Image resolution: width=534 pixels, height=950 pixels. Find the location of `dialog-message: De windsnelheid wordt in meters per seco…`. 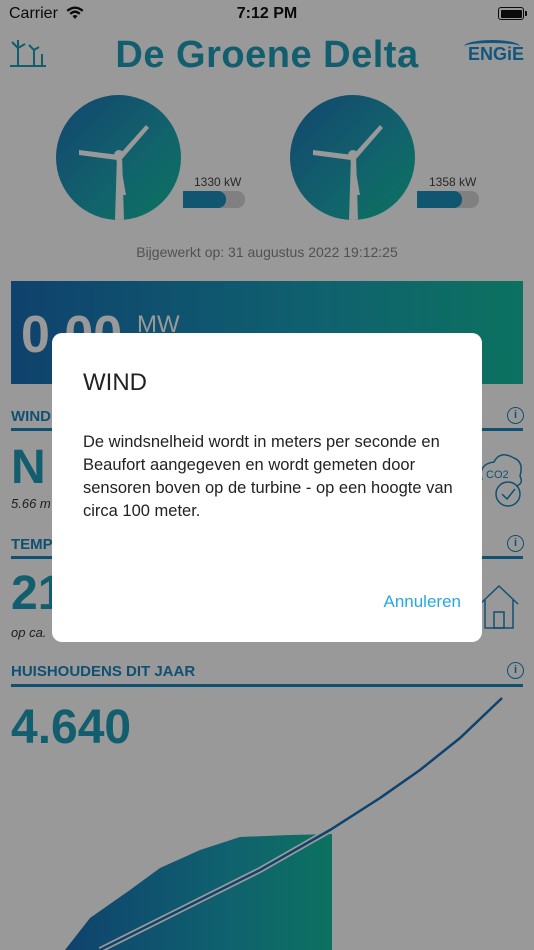

dialog-message: De windsnelheid wordt in meters per seco… is located at coordinates (268, 476).